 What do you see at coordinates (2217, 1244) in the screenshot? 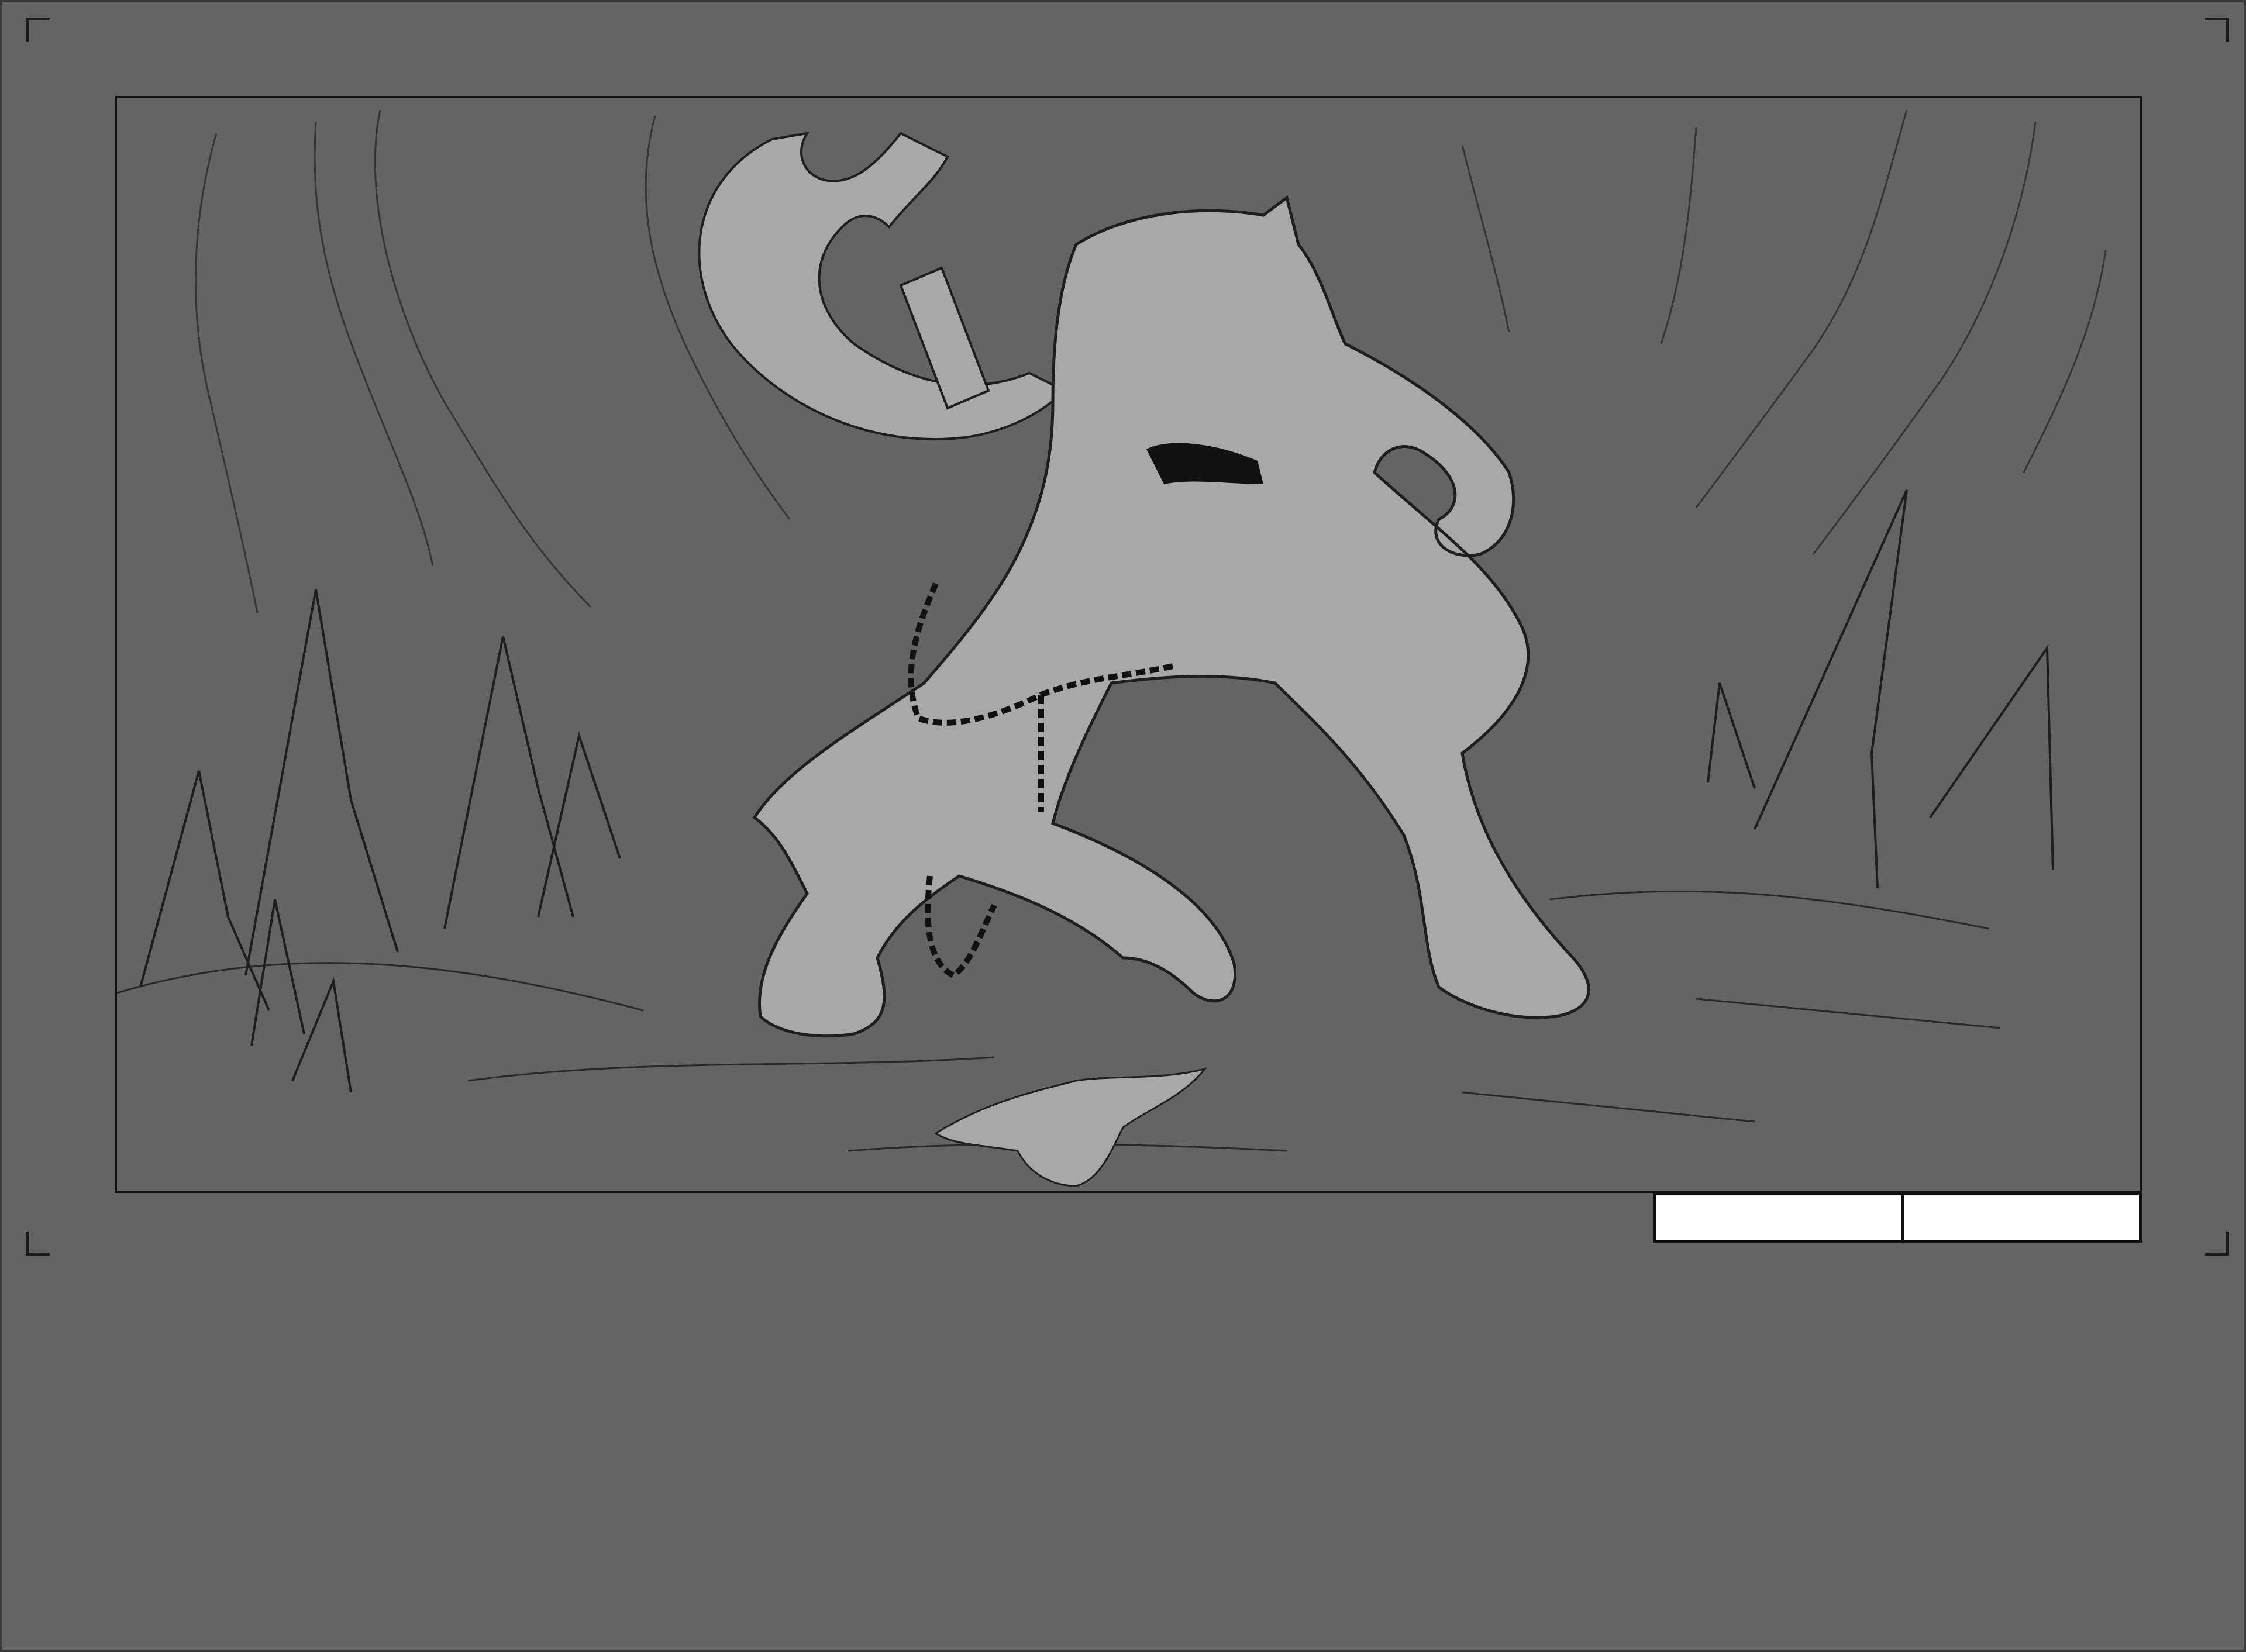
I see `crop-mark-bottom-right` at bounding box center [2217, 1244].